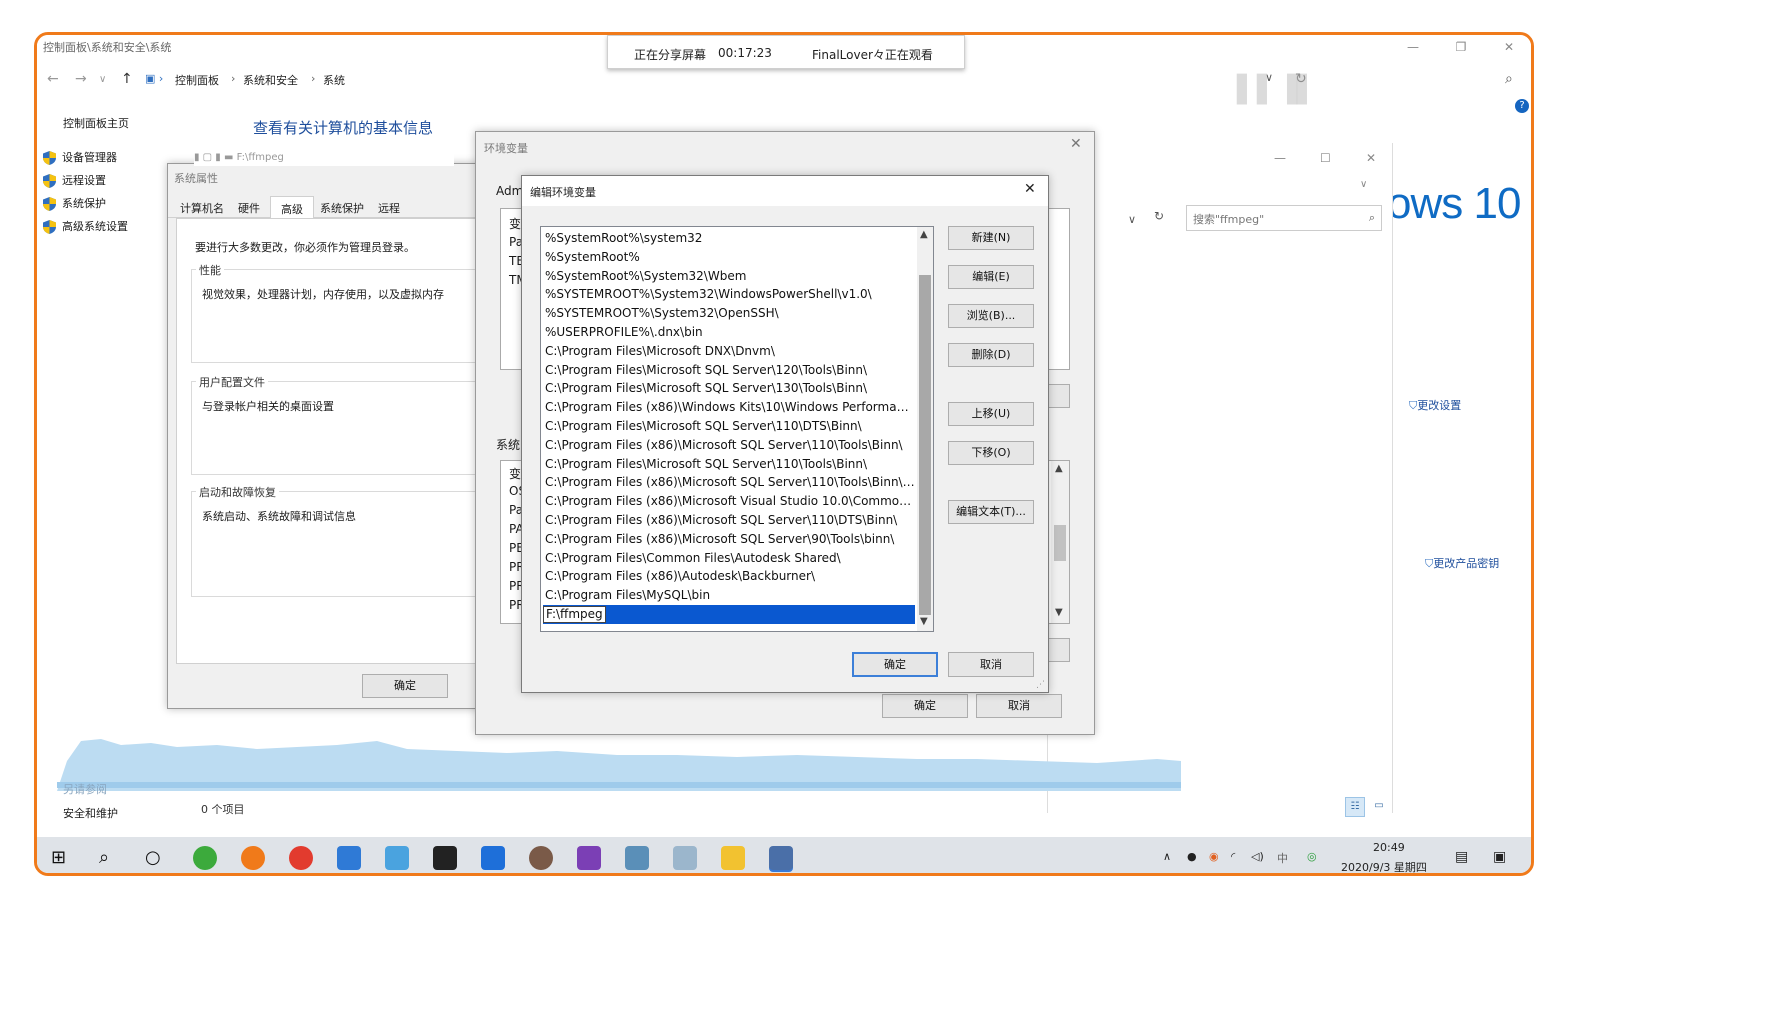 Image resolution: width=1790 pixels, height=1034 pixels. What do you see at coordinates (574, 614) in the screenshot?
I see `path-entry-edit-field: F:\ffmpeg` at bounding box center [574, 614].